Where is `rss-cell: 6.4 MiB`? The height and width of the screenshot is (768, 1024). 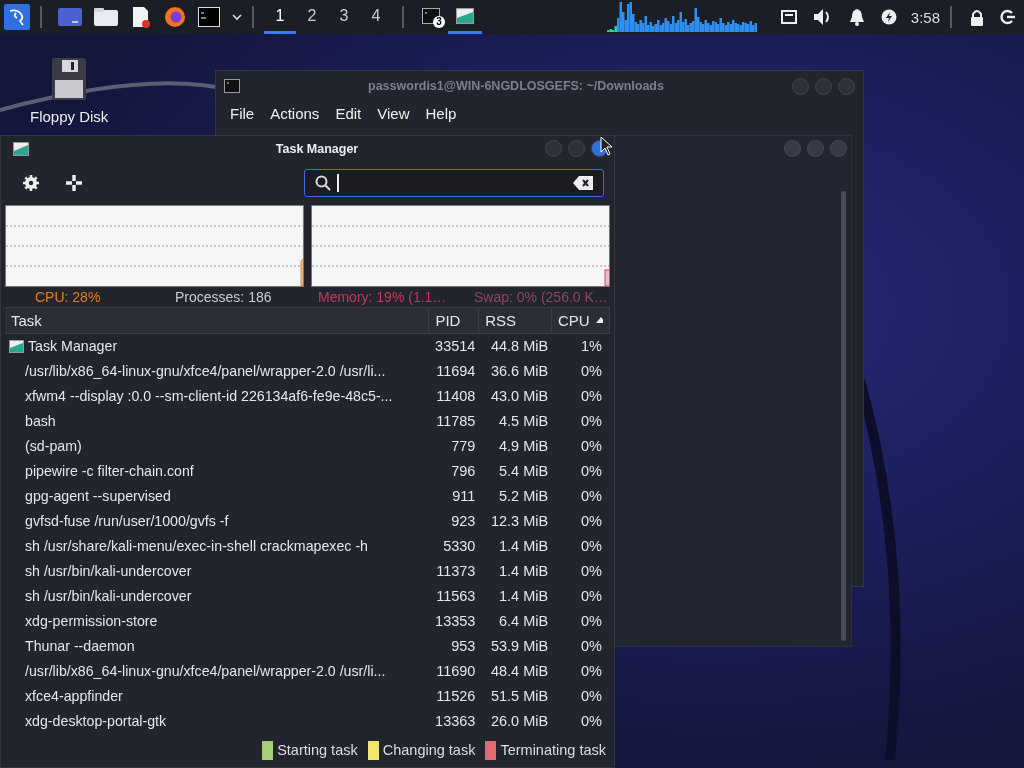
rss-cell: 6.4 MiB is located at coordinates (524, 621).